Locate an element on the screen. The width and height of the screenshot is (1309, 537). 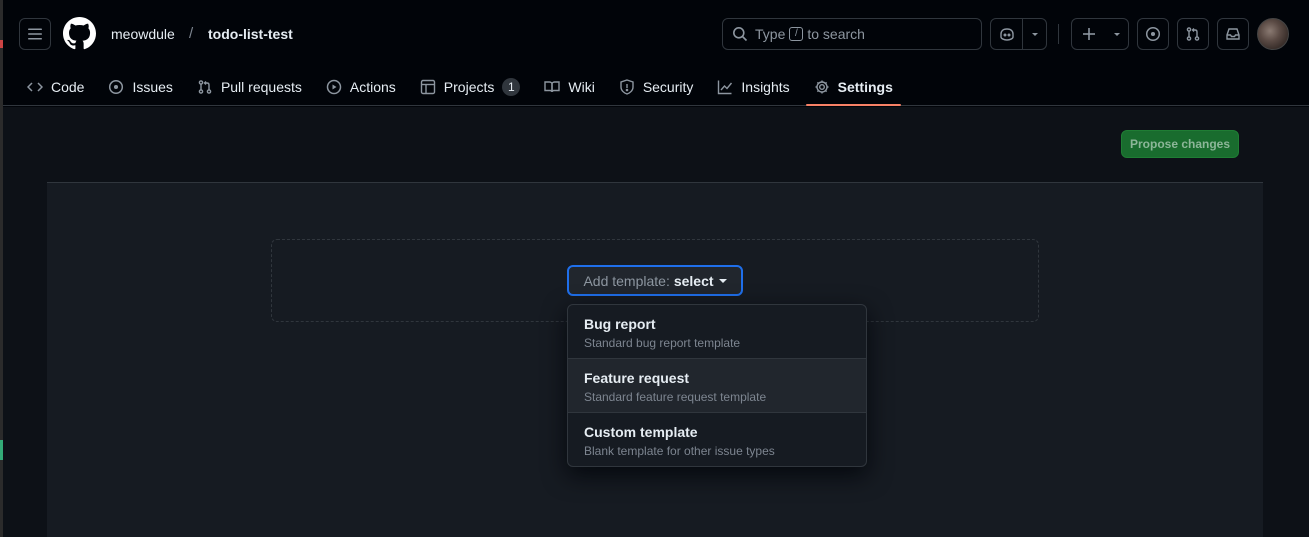
breadcrumb-owner: meowdule is located at coordinates (143, 34).